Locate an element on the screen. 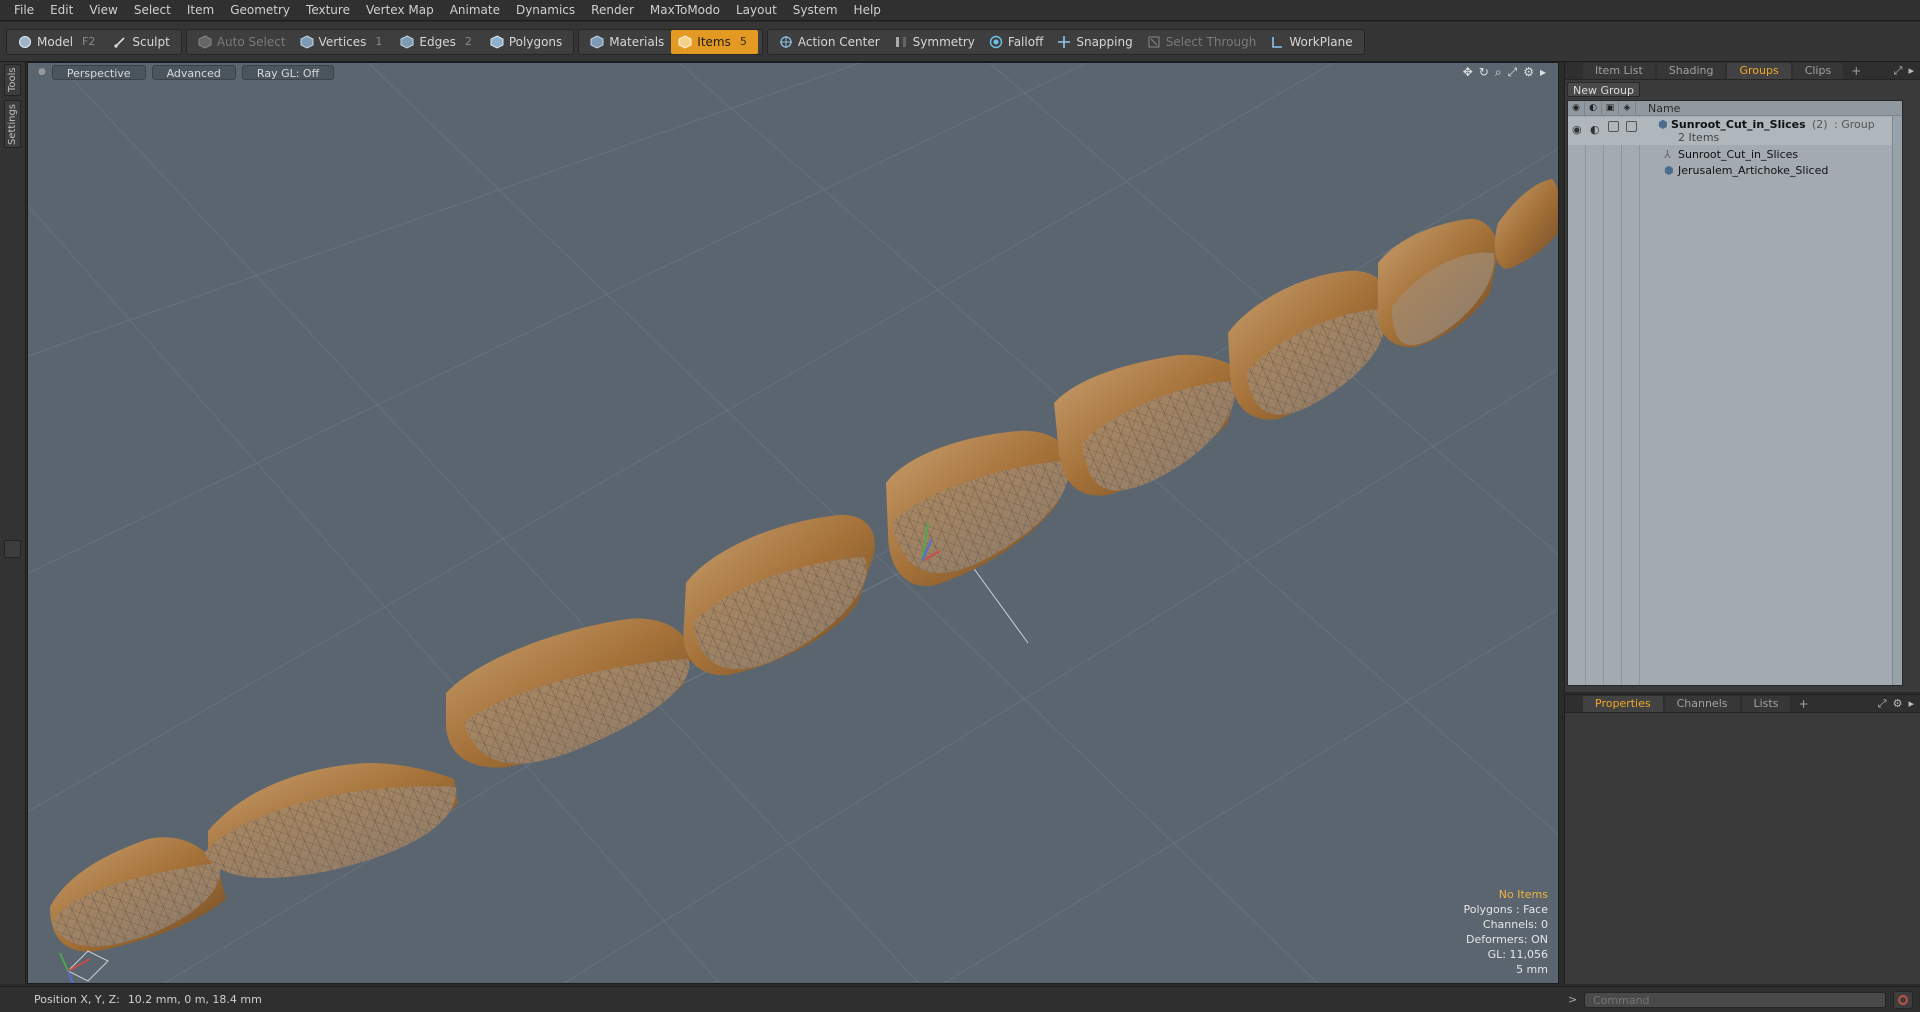  falloff-label: Falloff is located at coordinates (1025, 41).